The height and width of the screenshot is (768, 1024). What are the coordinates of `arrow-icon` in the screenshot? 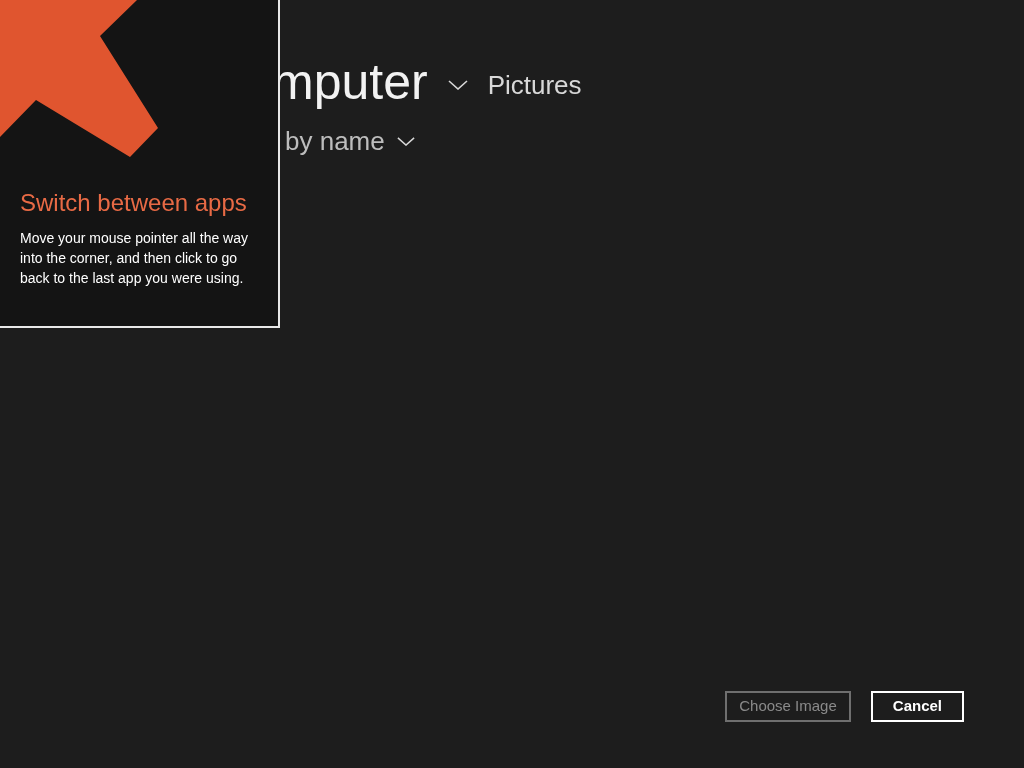 It's located at (79, 79).